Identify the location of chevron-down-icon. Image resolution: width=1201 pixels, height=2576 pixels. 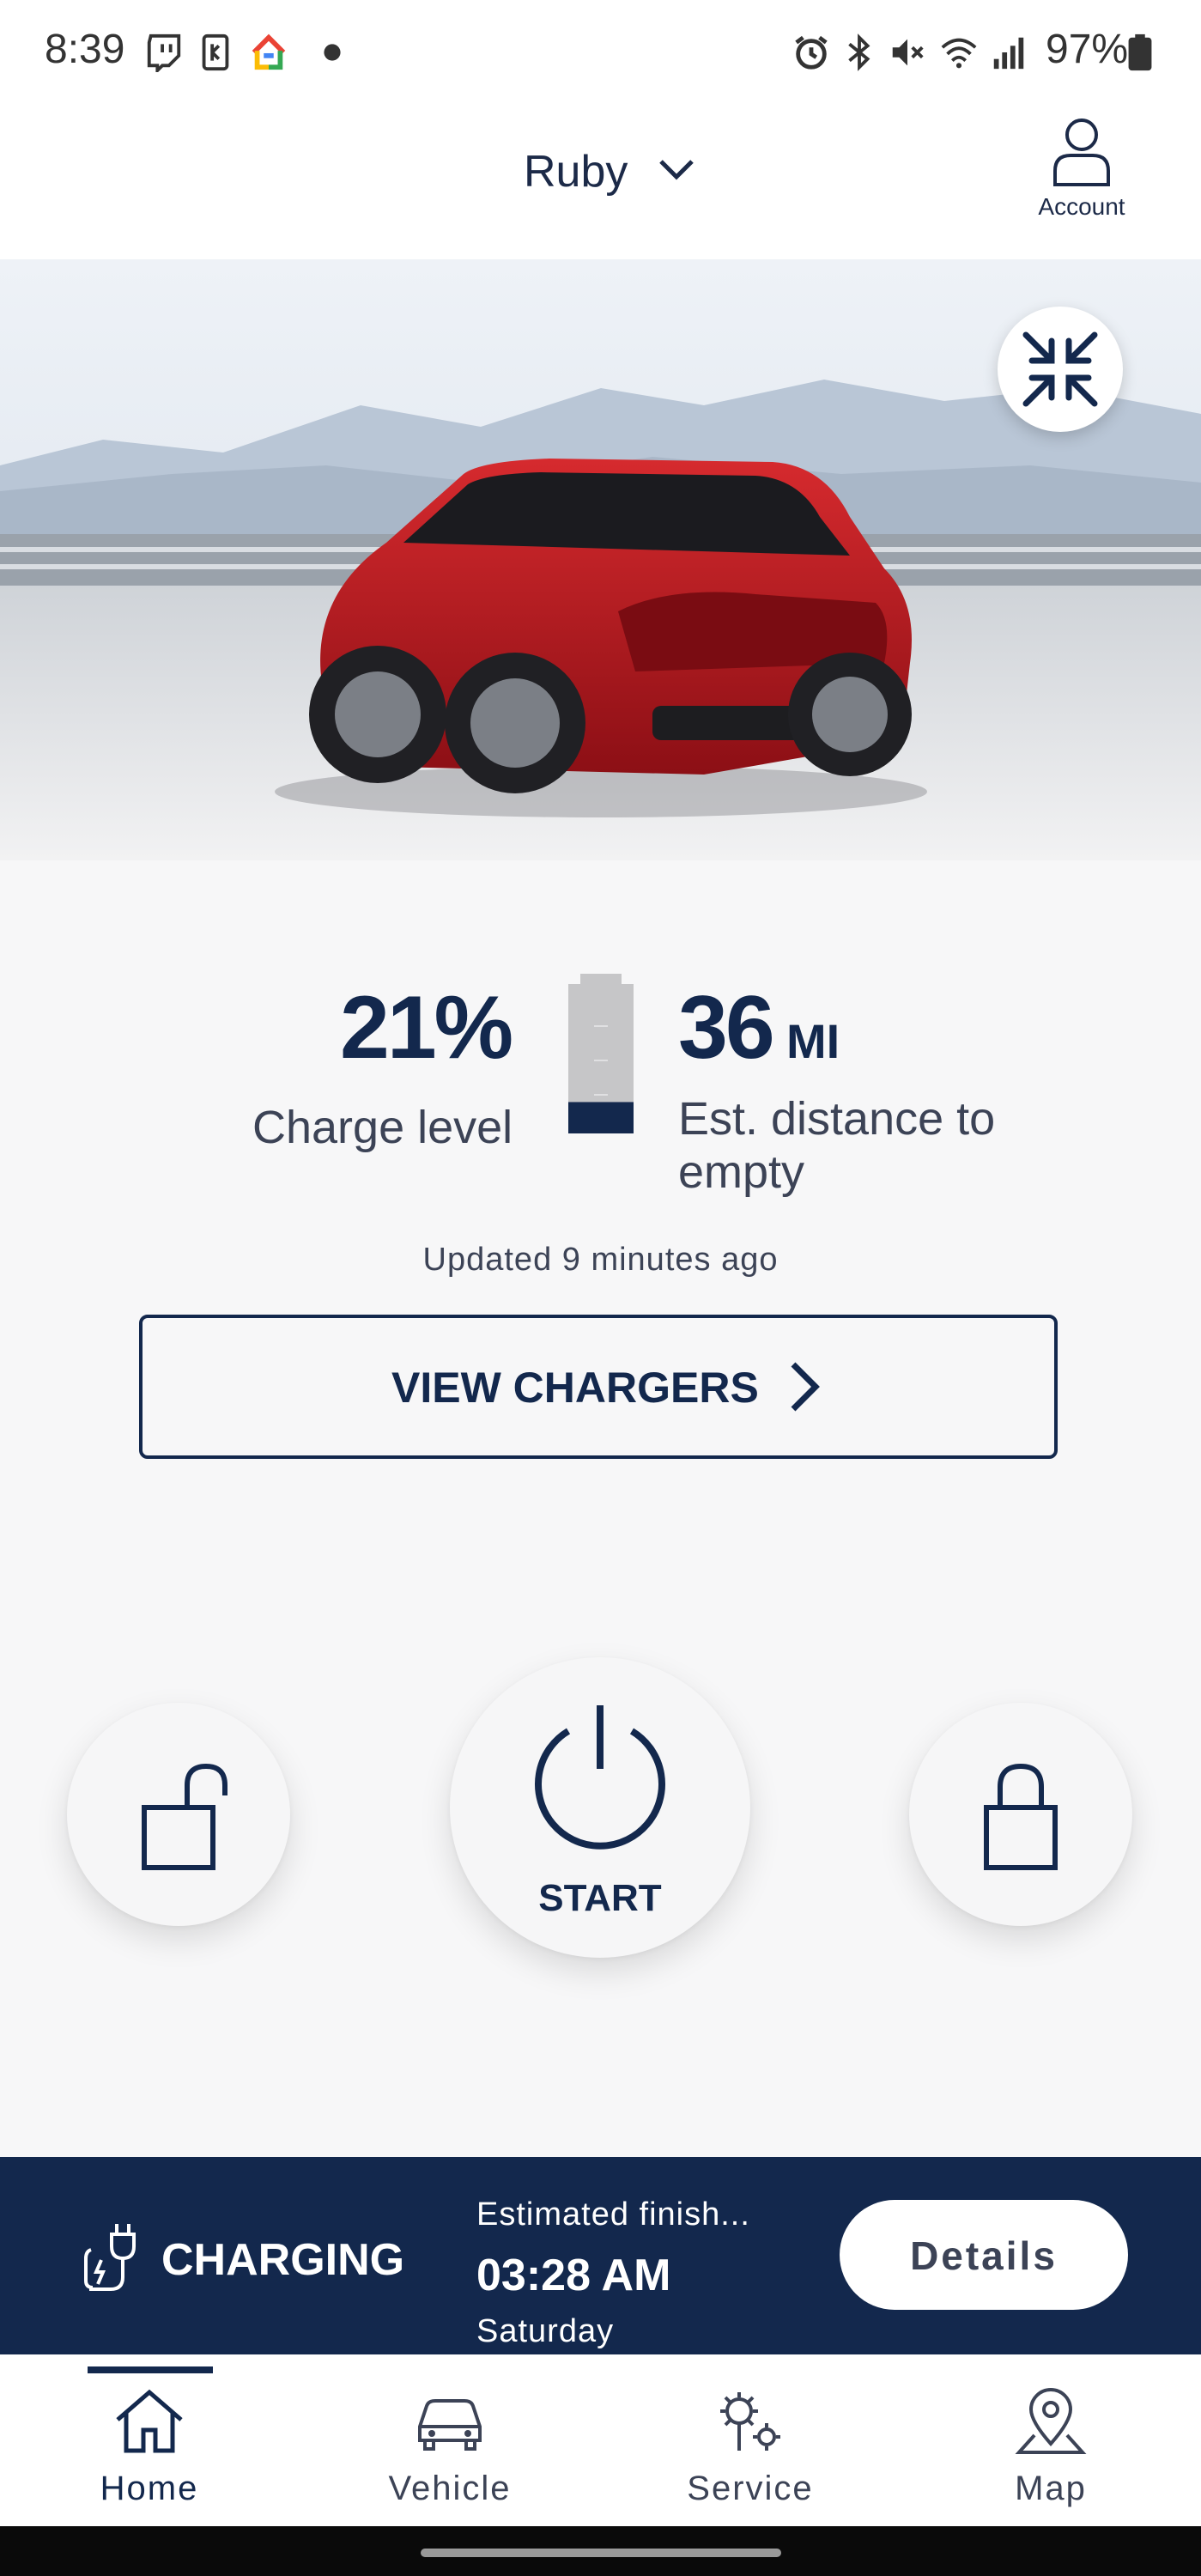
(676, 170).